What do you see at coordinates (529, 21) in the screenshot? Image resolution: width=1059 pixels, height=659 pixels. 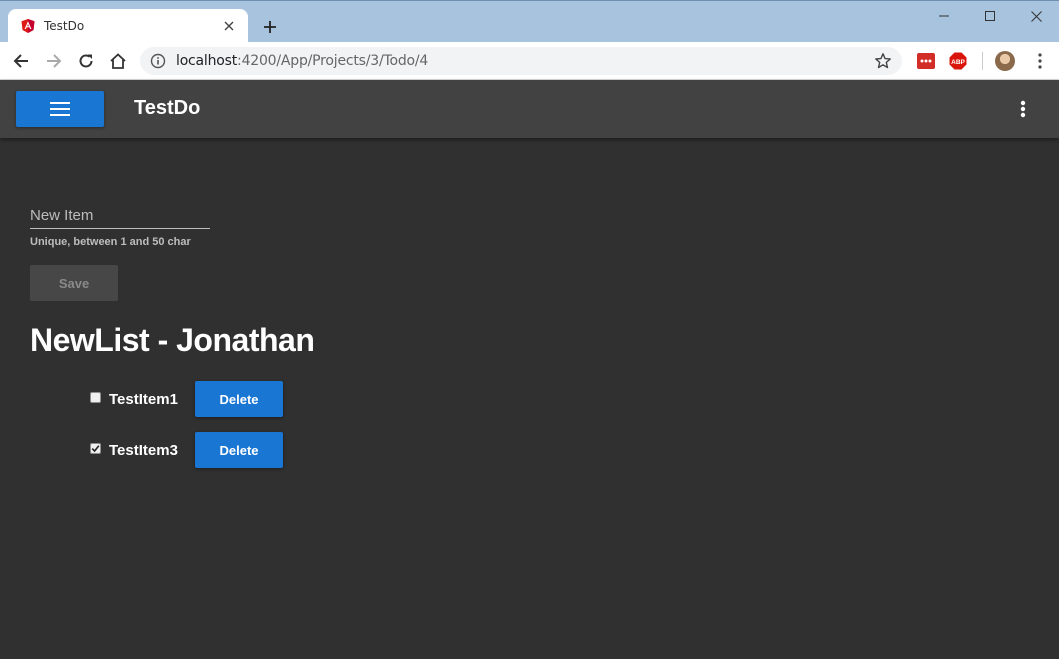 I see `browser-tab-strip: TestDo` at bounding box center [529, 21].